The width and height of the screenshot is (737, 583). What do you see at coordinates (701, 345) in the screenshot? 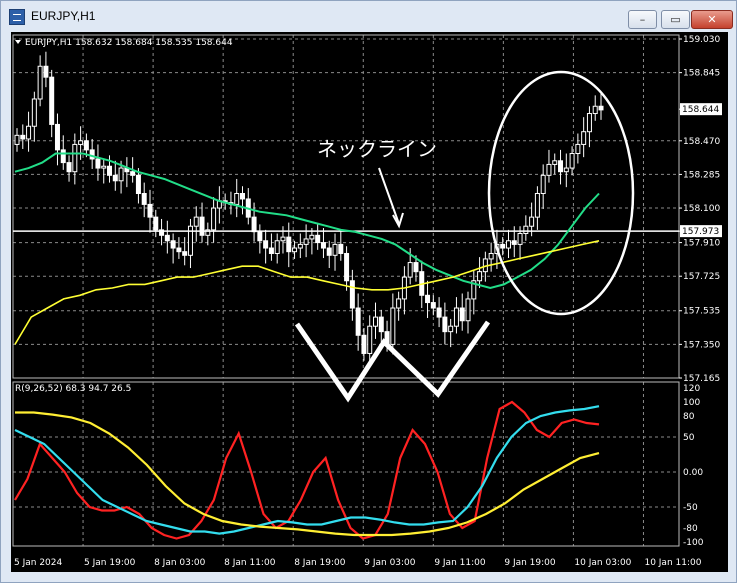
I see `price-axis-label: 157.350` at bounding box center [701, 345].